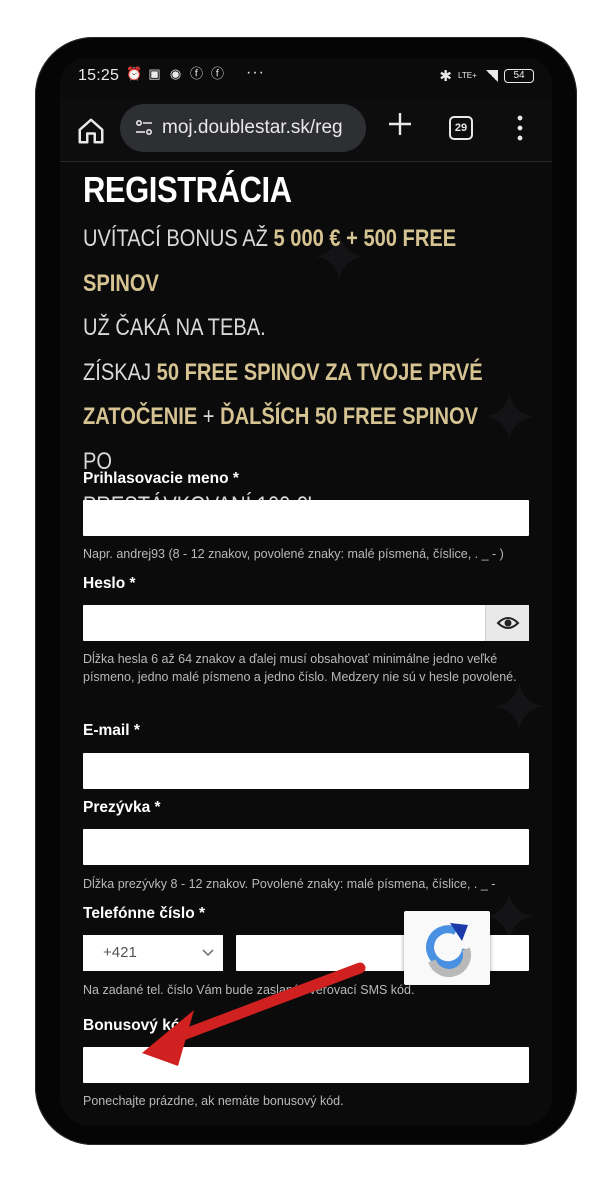 This screenshot has width=612, height=1187. I want to click on bonus-code-input, so click(306, 1065).